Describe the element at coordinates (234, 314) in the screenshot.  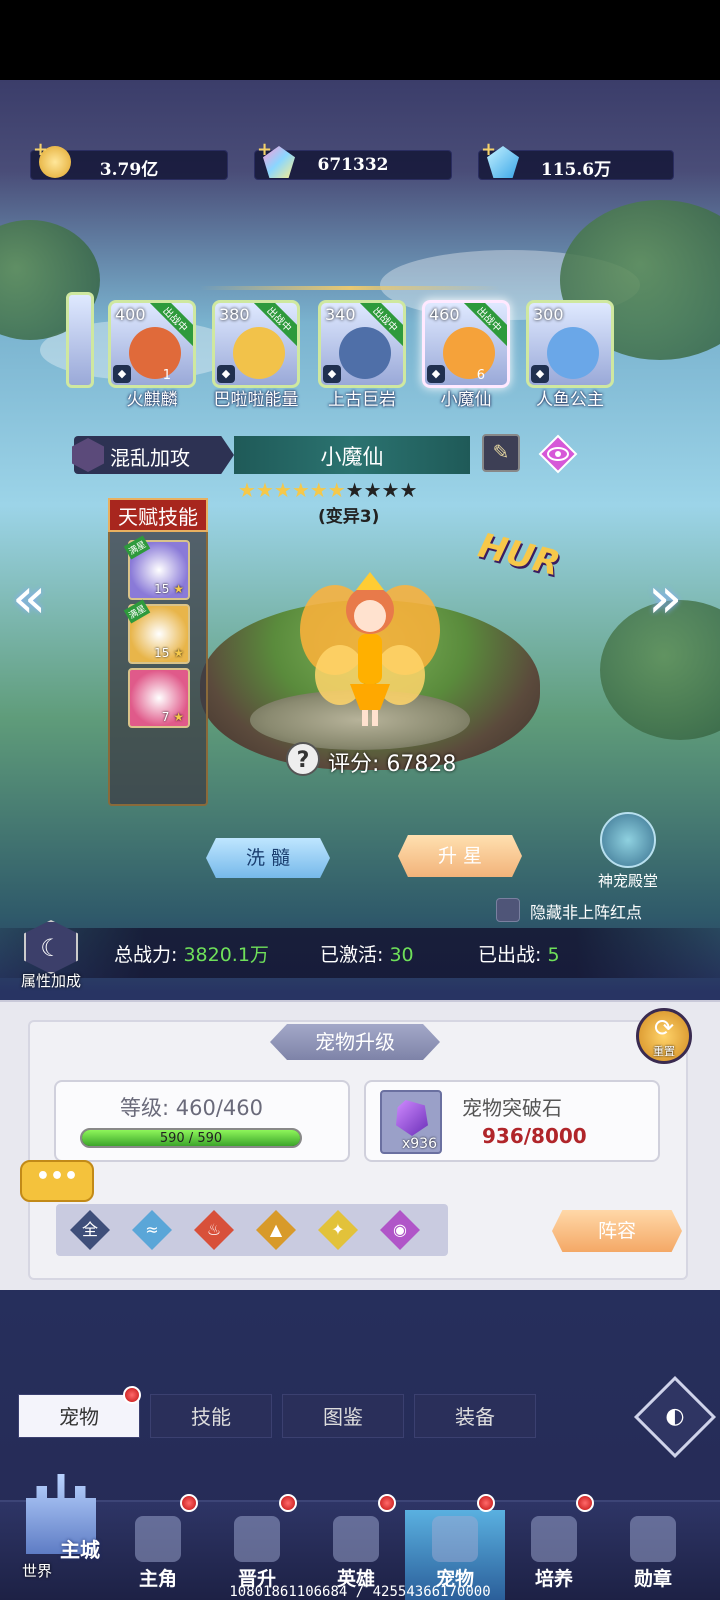
I see `pet-level: 380` at that location.